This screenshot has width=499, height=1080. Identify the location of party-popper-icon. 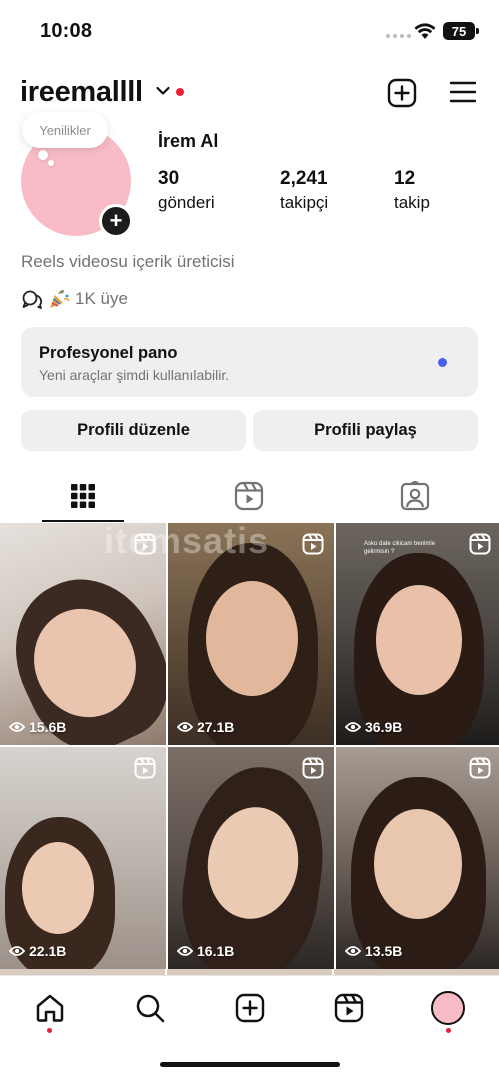
(60, 299).